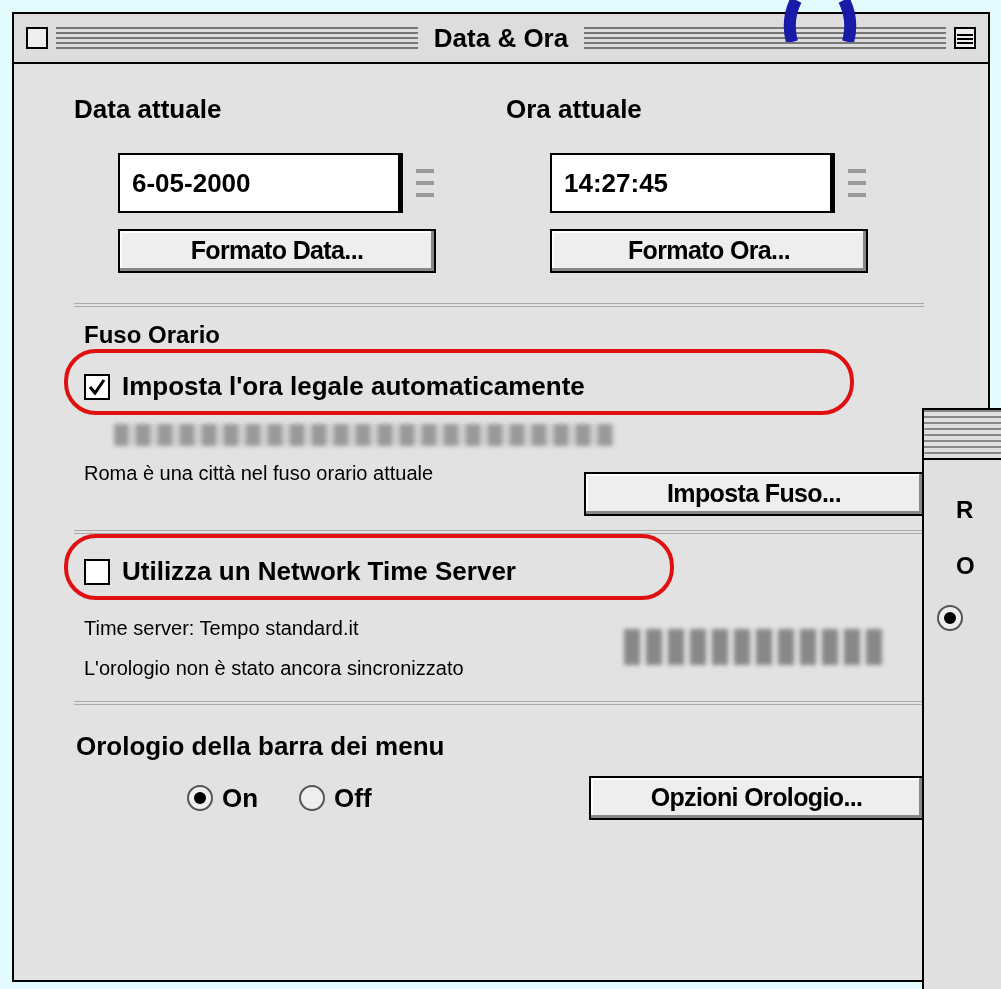  I want to click on info-text: Roma è una città nel fuso orario attuale, so click(259, 473).